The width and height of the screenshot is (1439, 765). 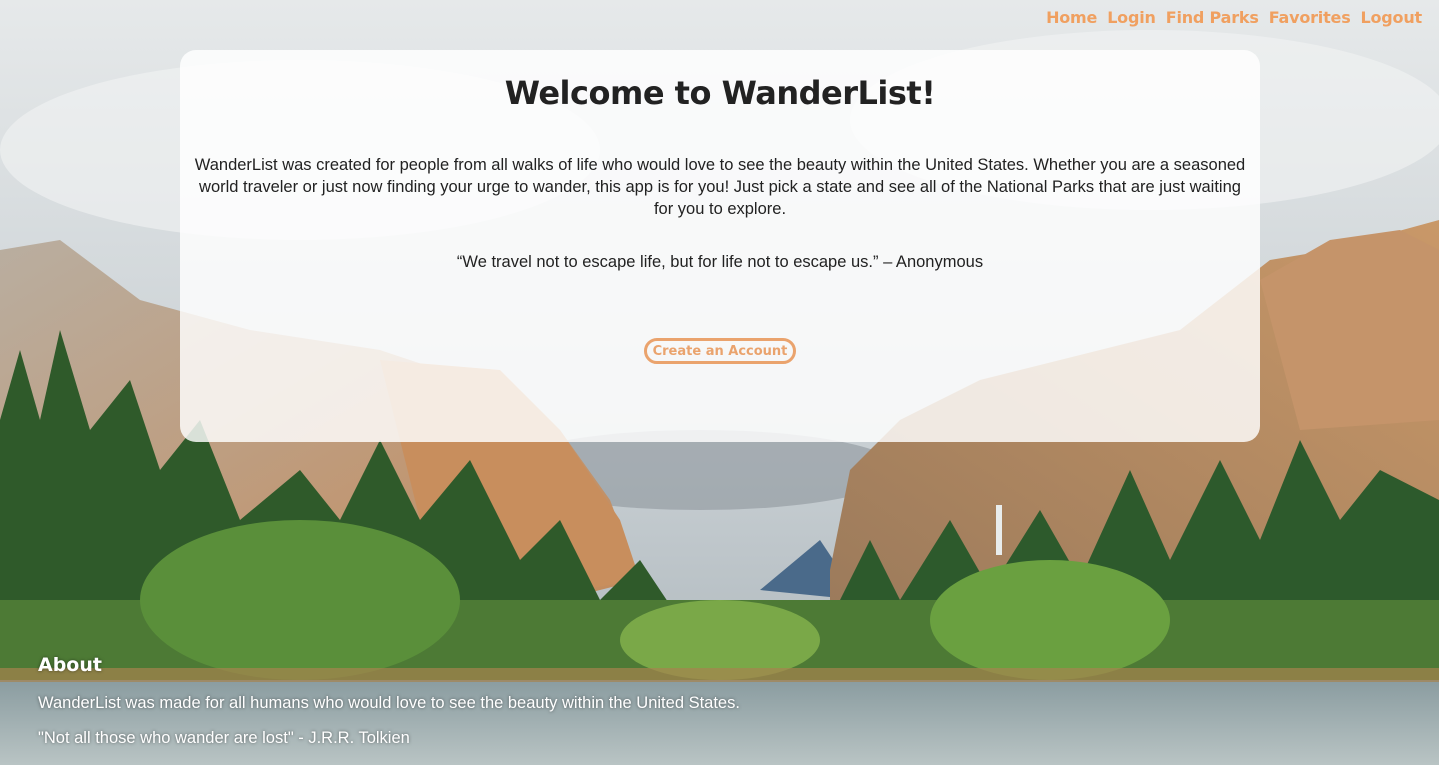 I want to click on nav-login-link: Login, so click(x=1131, y=17).